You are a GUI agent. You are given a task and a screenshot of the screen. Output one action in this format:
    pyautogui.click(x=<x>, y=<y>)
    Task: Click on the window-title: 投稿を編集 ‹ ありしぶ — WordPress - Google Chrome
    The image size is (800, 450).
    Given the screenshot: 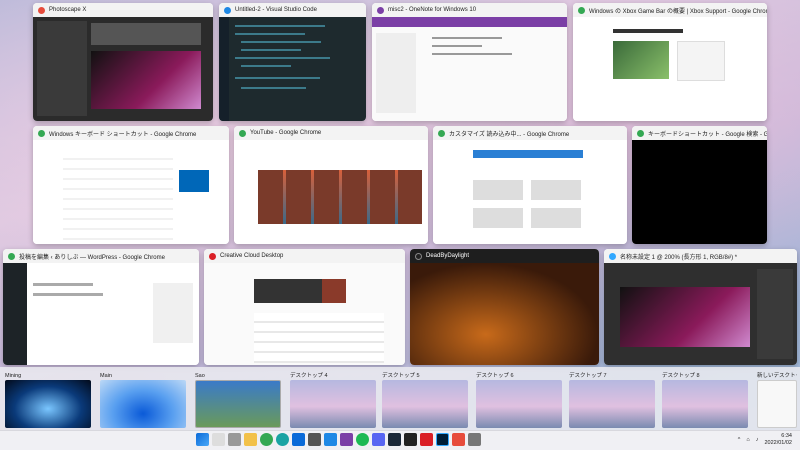 What is the action you would take?
    pyautogui.click(x=92, y=257)
    